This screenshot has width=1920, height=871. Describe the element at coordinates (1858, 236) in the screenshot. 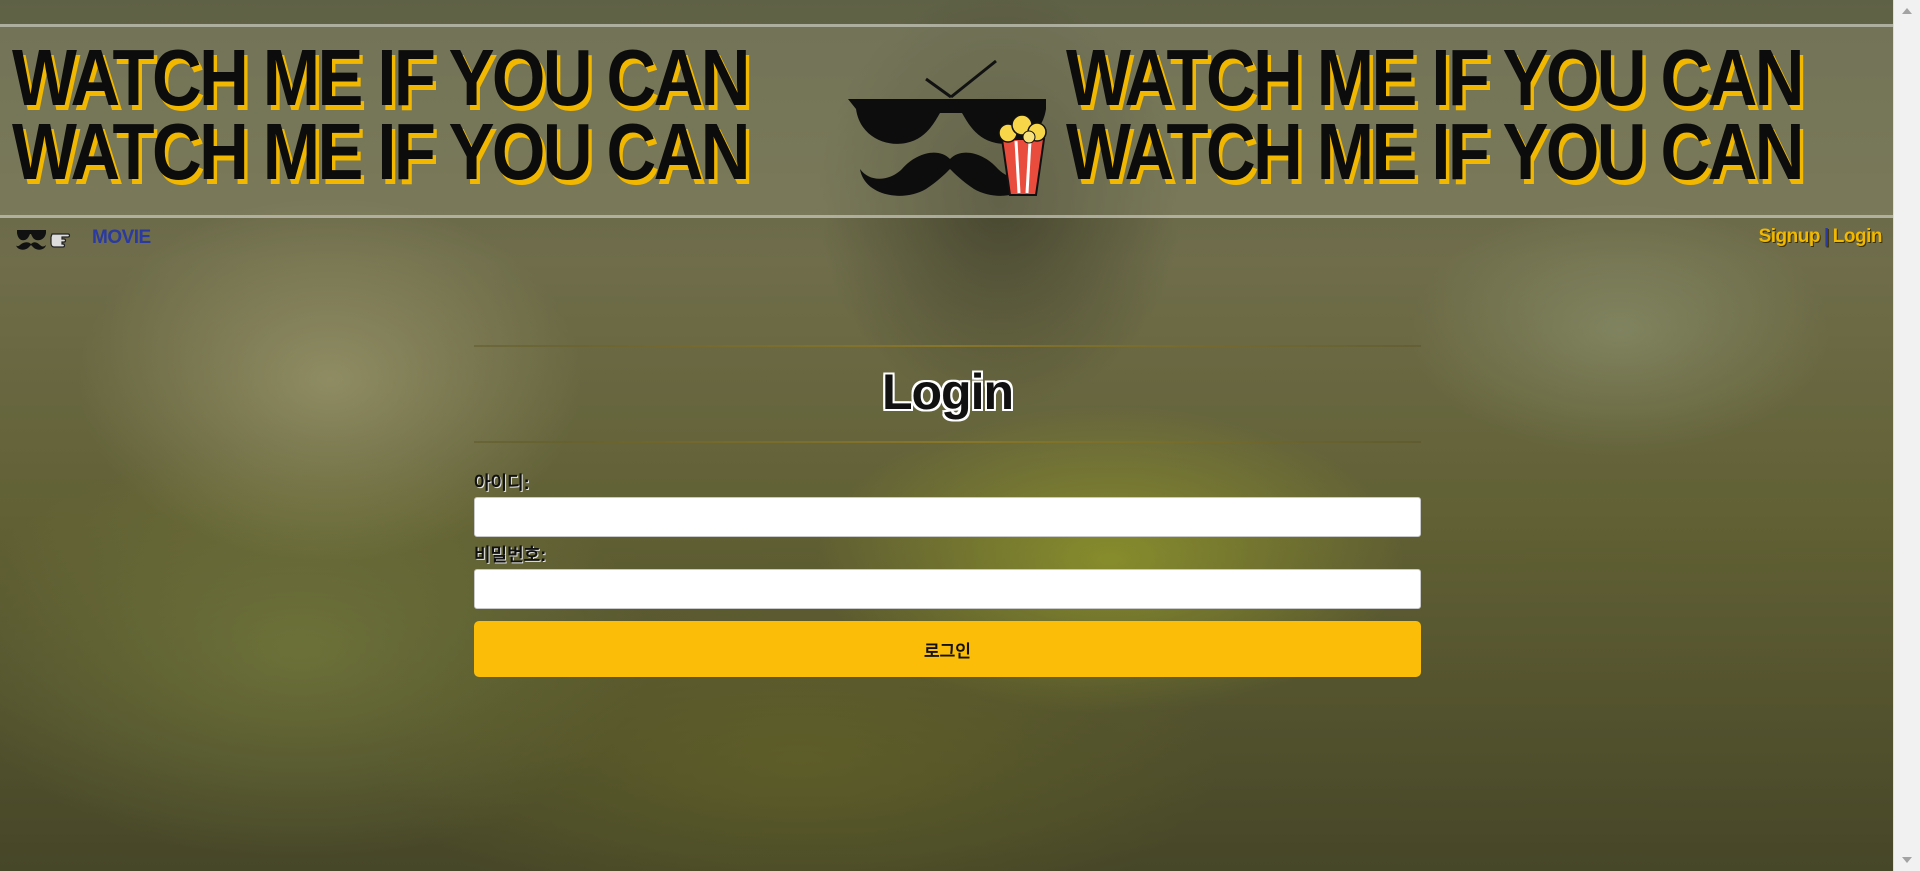

I see `login-link: Login` at that location.